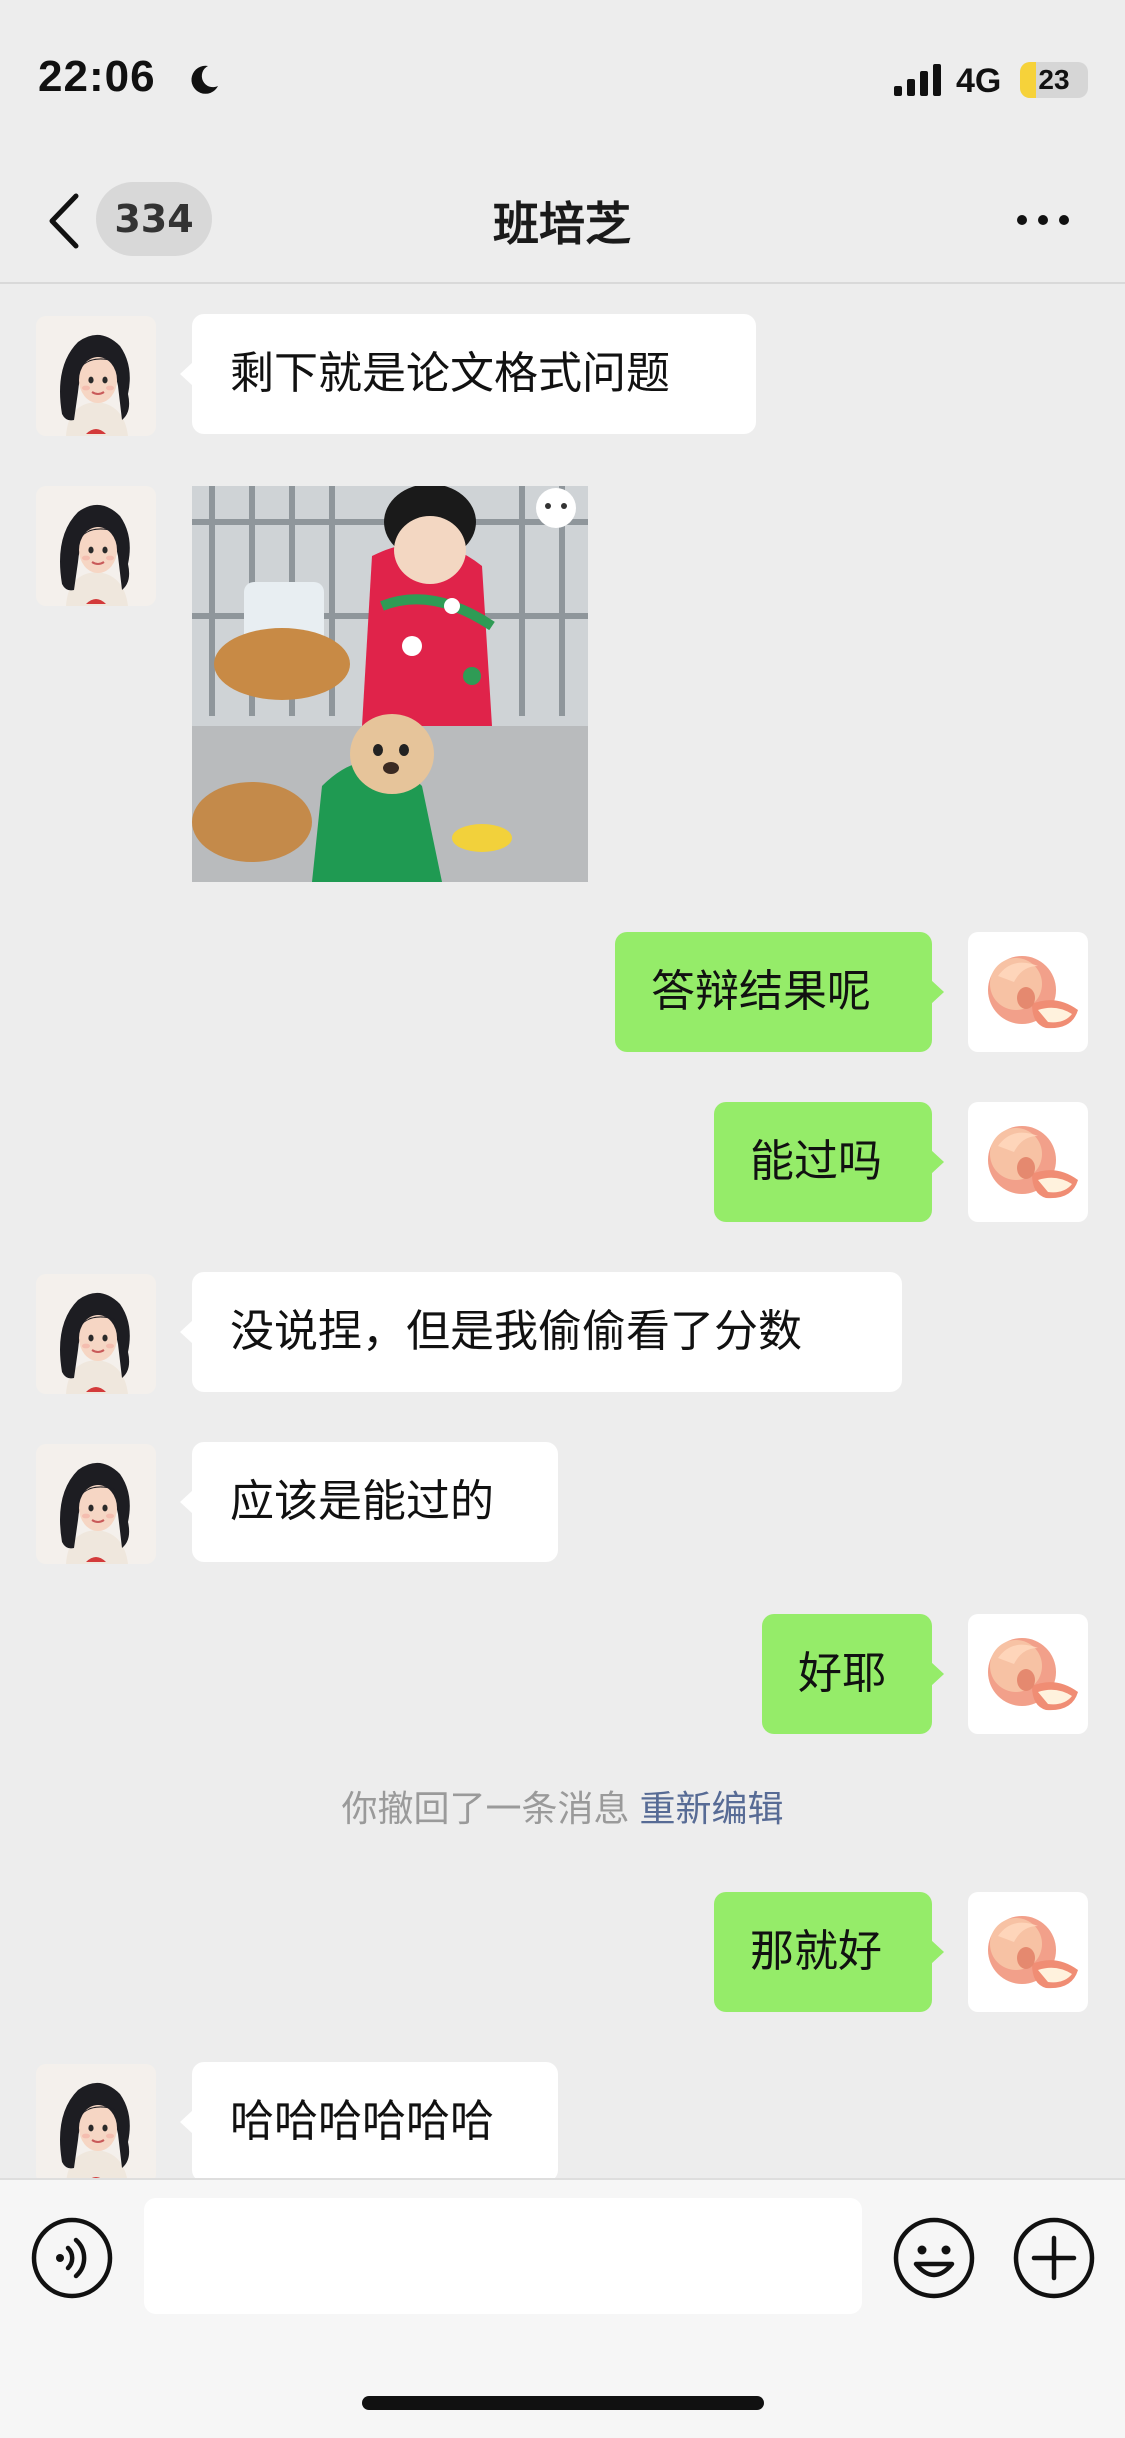 Image resolution: width=1125 pixels, height=2438 pixels. What do you see at coordinates (1043, 220) in the screenshot?
I see `more-icon` at bounding box center [1043, 220].